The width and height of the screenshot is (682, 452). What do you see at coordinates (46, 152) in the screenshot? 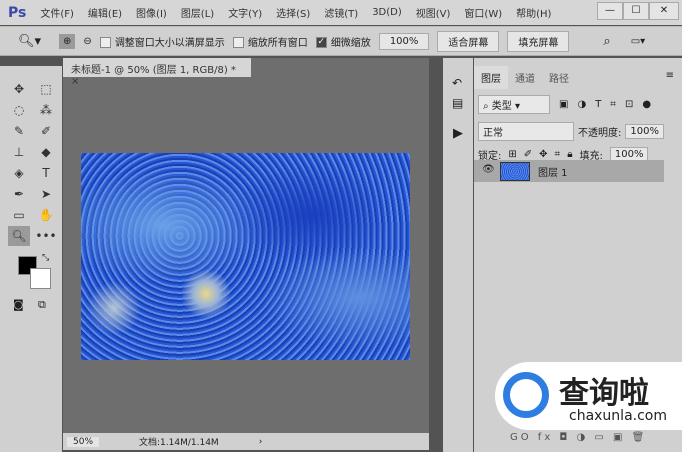
I see `eraser-icon: ◆` at bounding box center [46, 152].